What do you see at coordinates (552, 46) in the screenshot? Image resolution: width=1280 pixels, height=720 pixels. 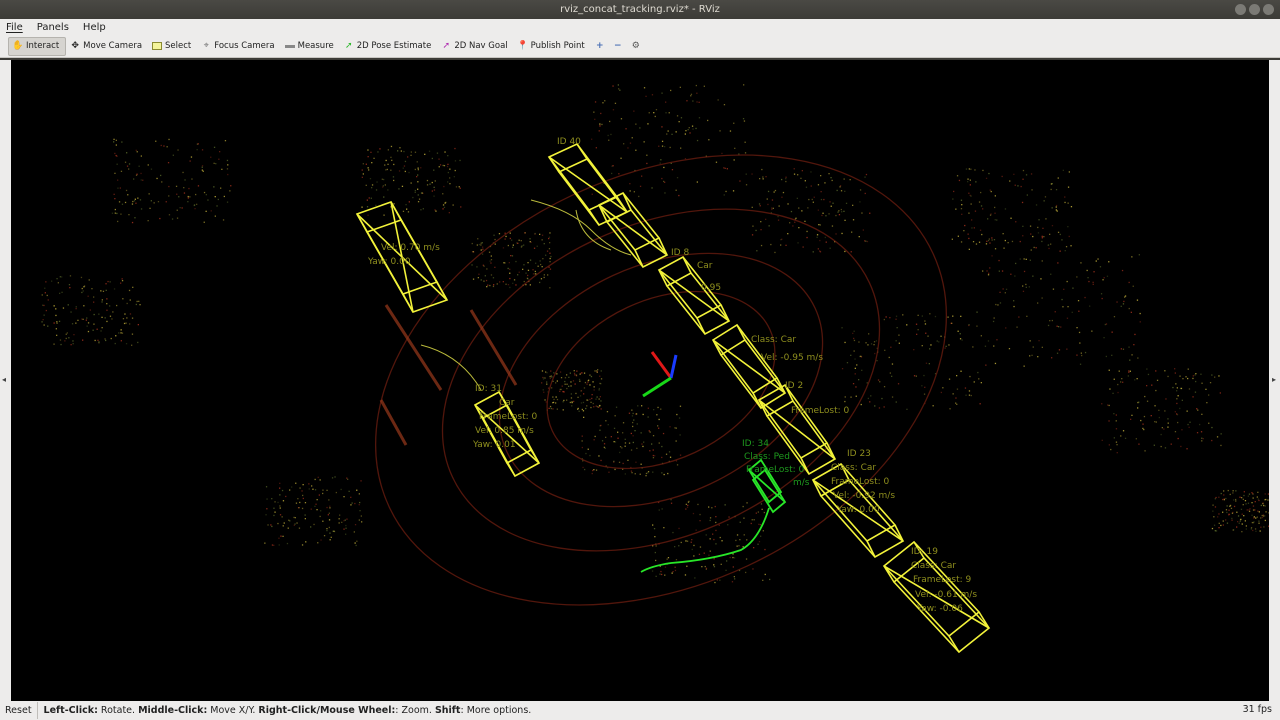 I see `publish-point-tool-button: 📍 Publish Point` at bounding box center [552, 46].